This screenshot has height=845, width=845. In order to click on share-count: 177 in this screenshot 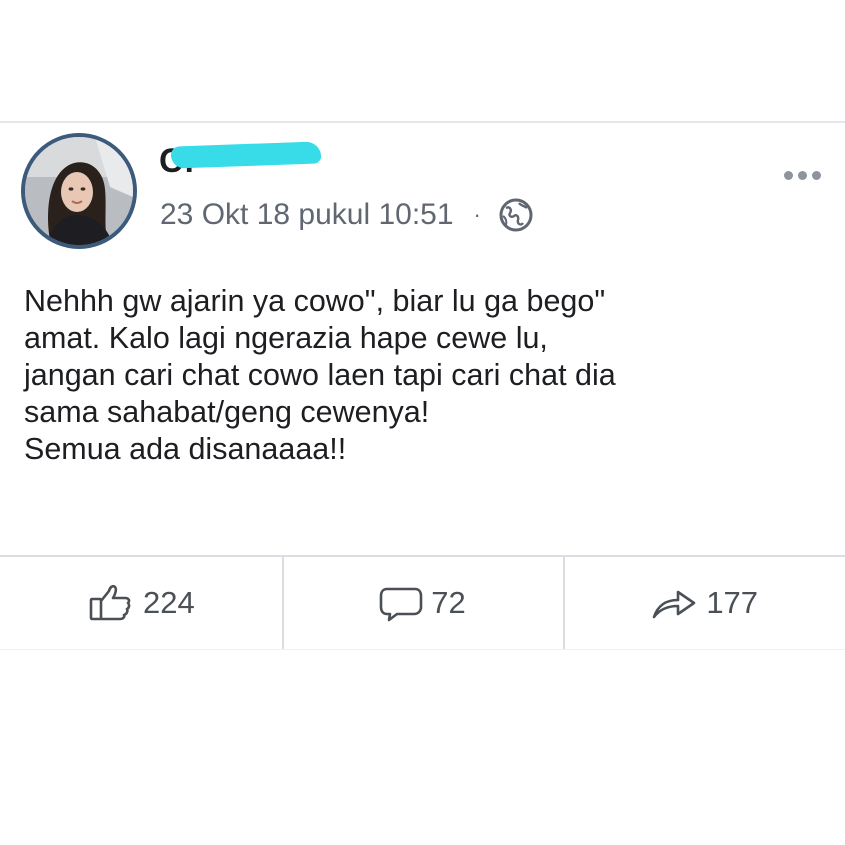, I will do `click(732, 602)`.